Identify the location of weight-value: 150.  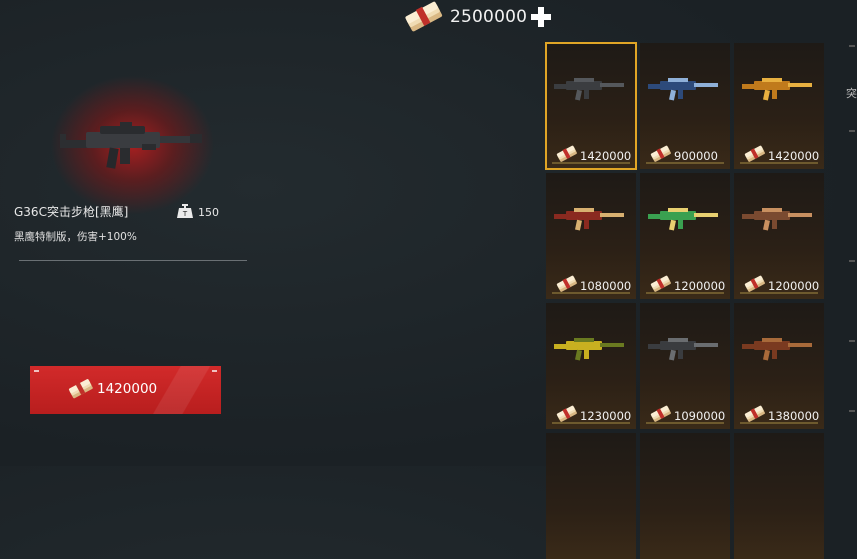
(208, 212).